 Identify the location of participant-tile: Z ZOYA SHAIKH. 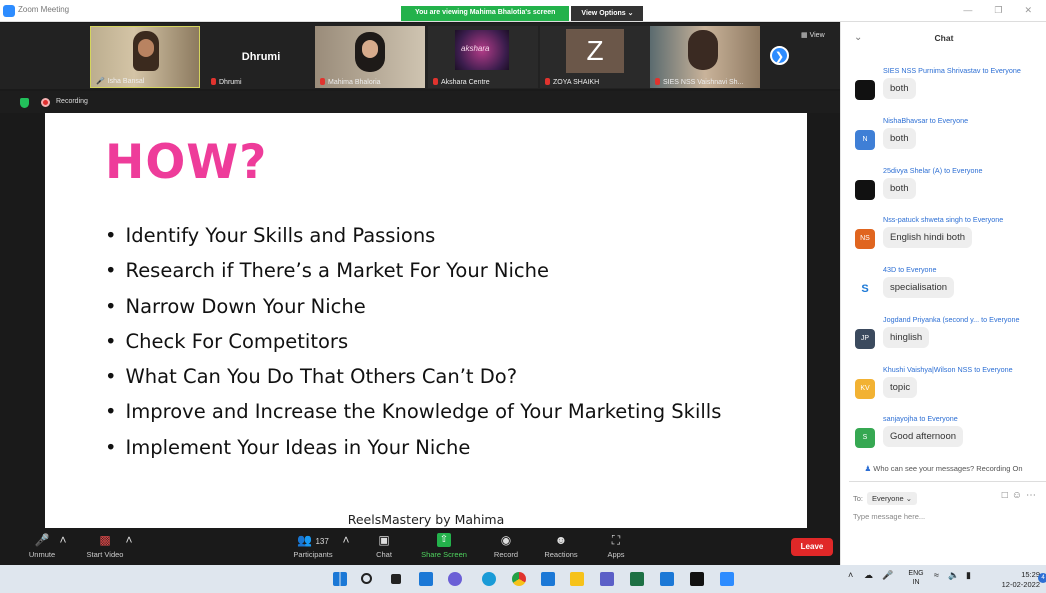
(595, 57).